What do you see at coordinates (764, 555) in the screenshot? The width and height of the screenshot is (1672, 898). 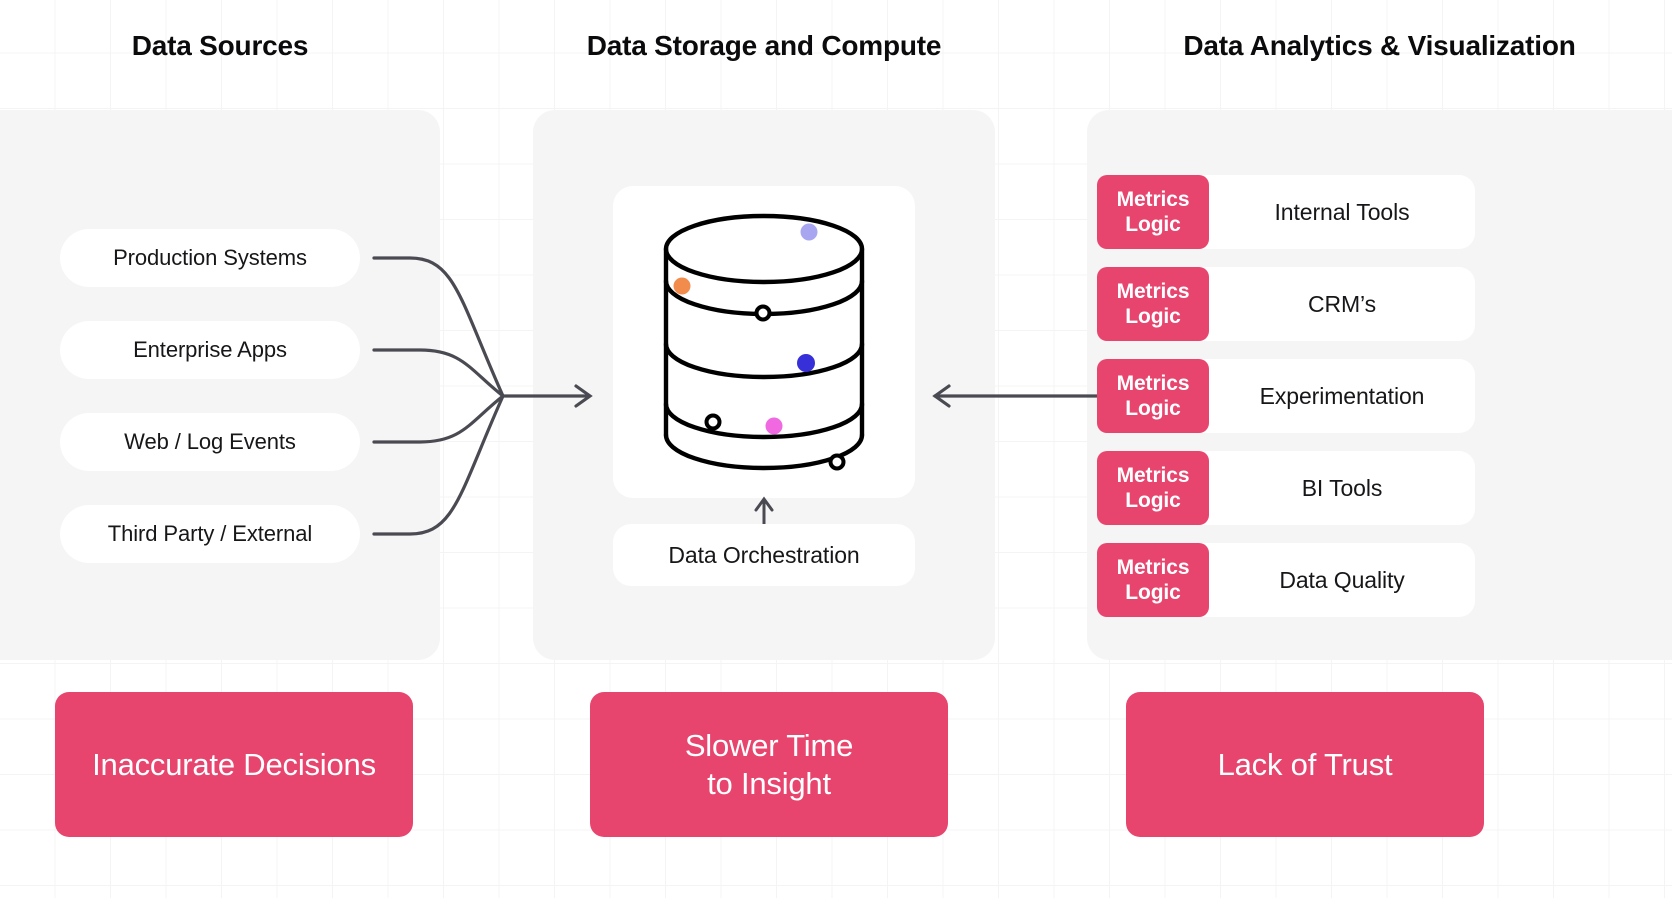 I see `data-orchestration-card: Data Orchestration` at bounding box center [764, 555].